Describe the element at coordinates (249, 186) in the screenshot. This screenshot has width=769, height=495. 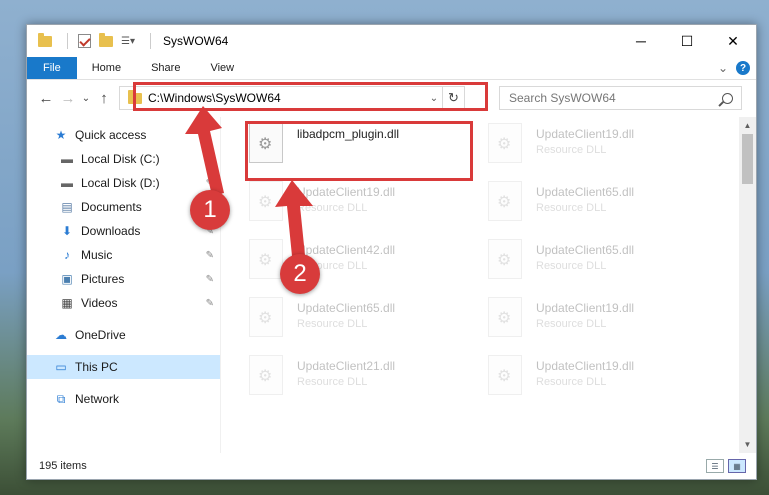
I see `annotation-arrows` at that location.